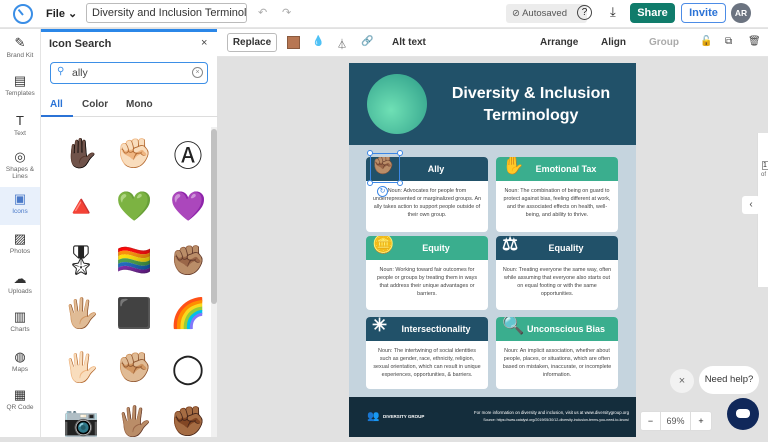 The height and width of the screenshot is (442, 768). Describe the element at coordinates (383, 246) in the screenshot. I see `term-icon: 🪙` at that location.